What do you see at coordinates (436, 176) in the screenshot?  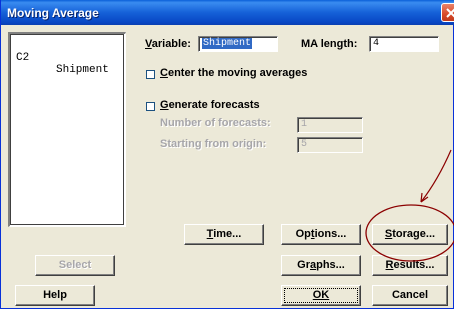 I see `annotation-arrow-icon` at bounding box center [436, 176].